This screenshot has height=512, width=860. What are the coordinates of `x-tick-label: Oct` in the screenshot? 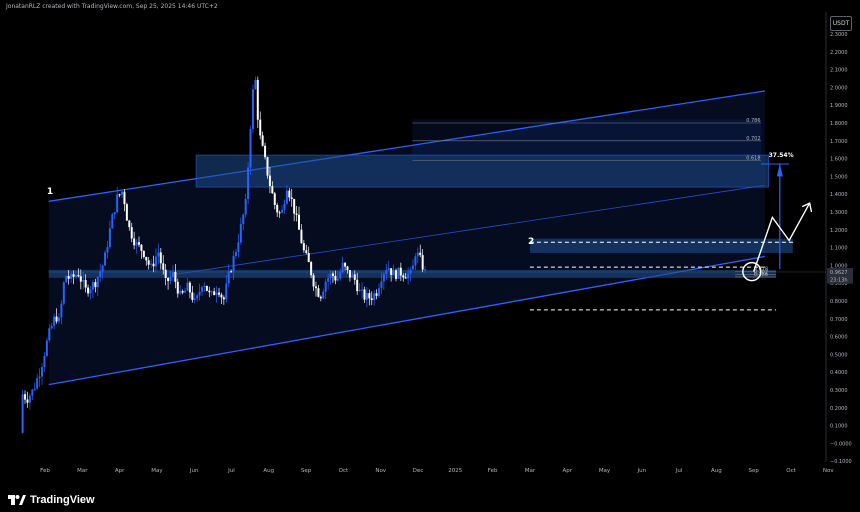 It's located at (791, 471).